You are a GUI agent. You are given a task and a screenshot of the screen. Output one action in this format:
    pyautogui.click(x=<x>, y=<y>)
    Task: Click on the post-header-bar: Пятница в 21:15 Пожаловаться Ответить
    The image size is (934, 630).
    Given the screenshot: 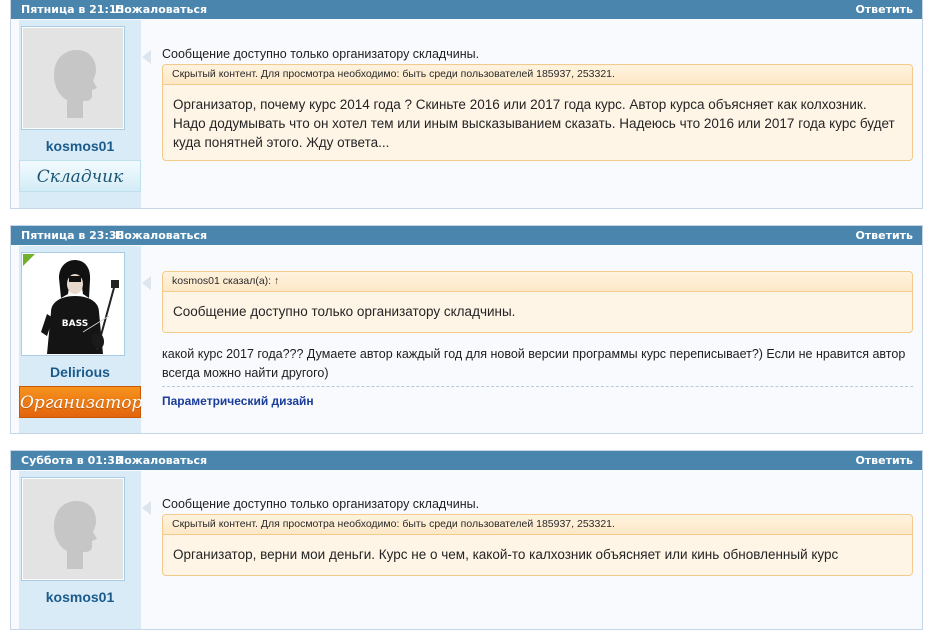 What is the action you would take?
    pyautogui.click(x=466, y=9)
    